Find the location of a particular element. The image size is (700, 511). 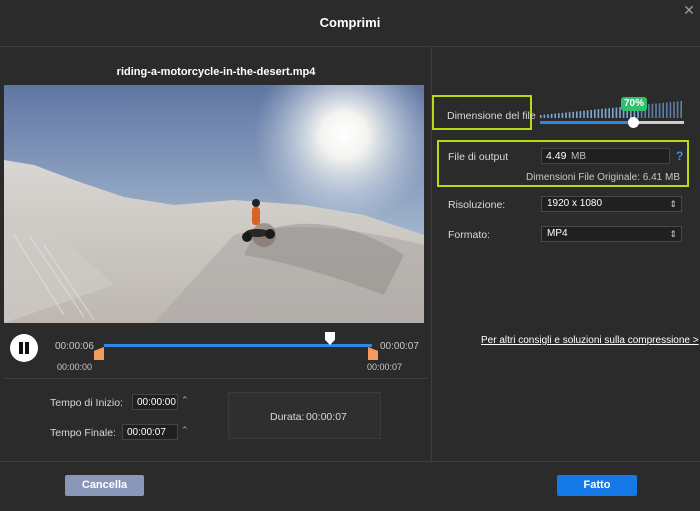

resolution-label: Risoluzione: is located at coordinates (477, 205).